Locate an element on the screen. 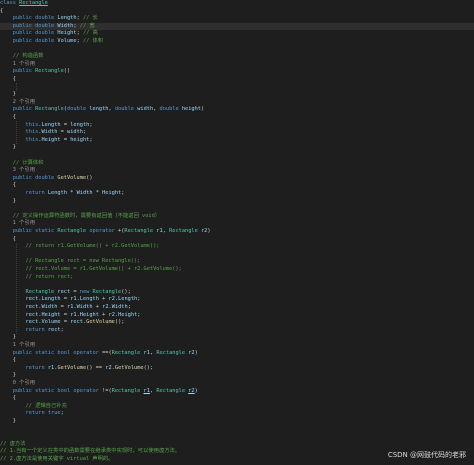 The height and width of the screenshot is (465, 474). code-token: () is located at coordinates (89, 177).